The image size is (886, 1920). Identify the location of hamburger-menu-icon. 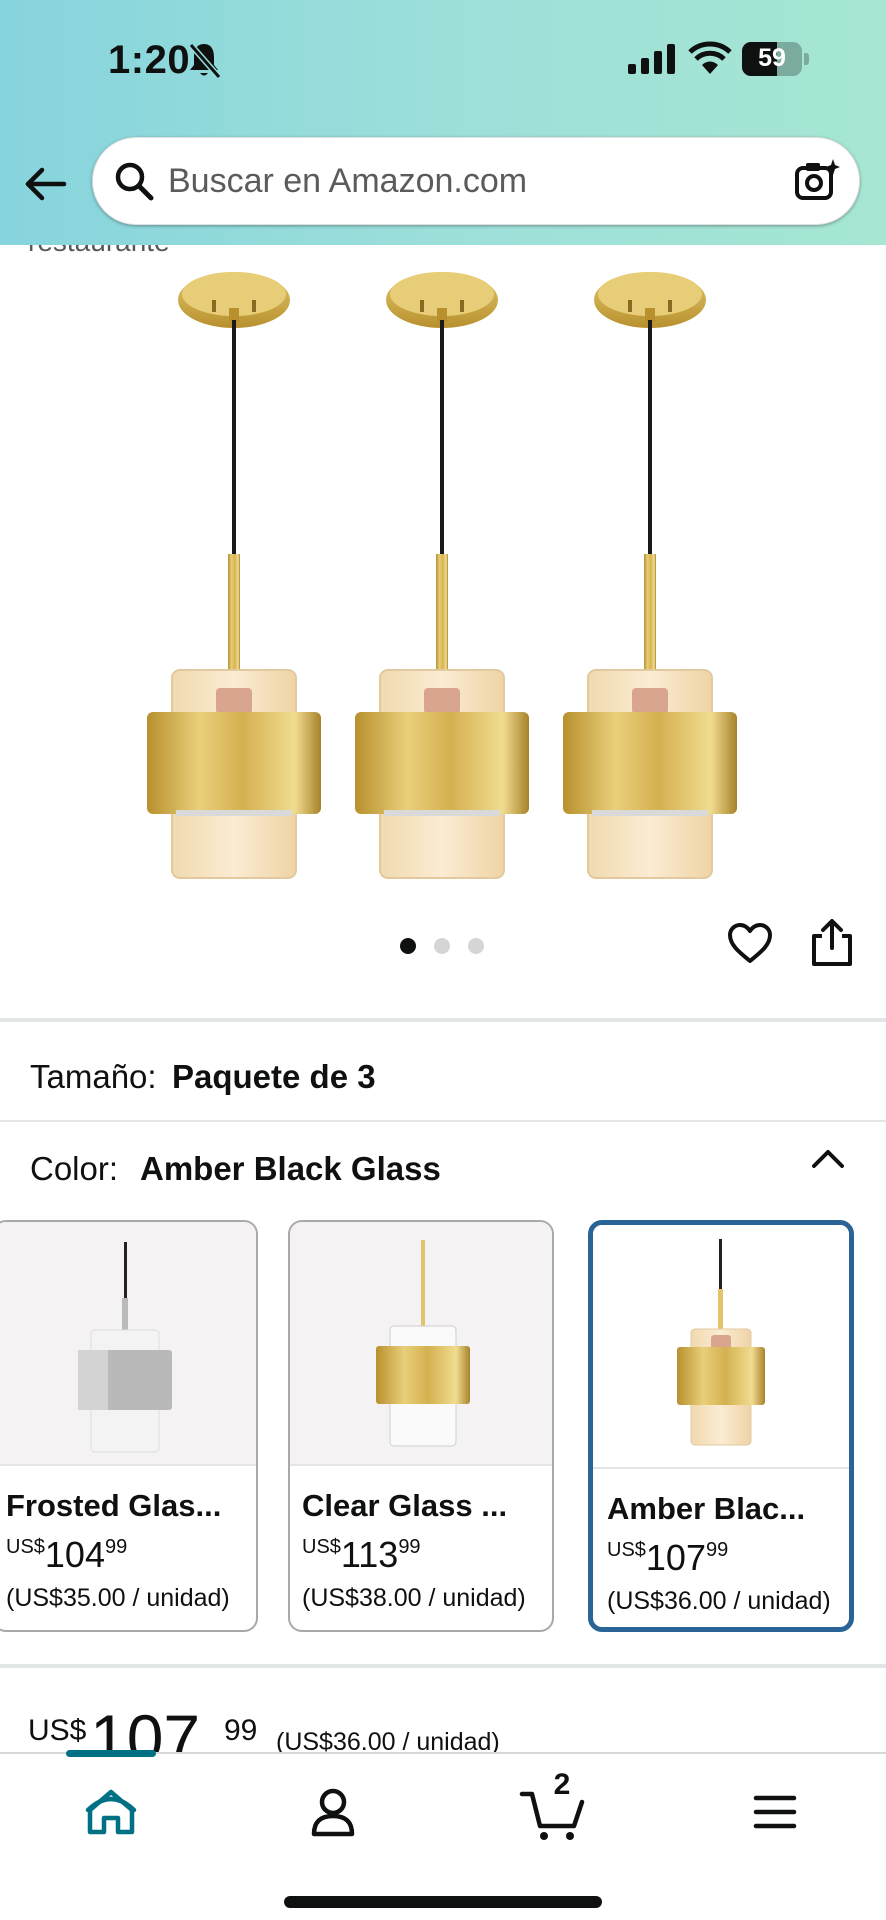
(775, 1812).